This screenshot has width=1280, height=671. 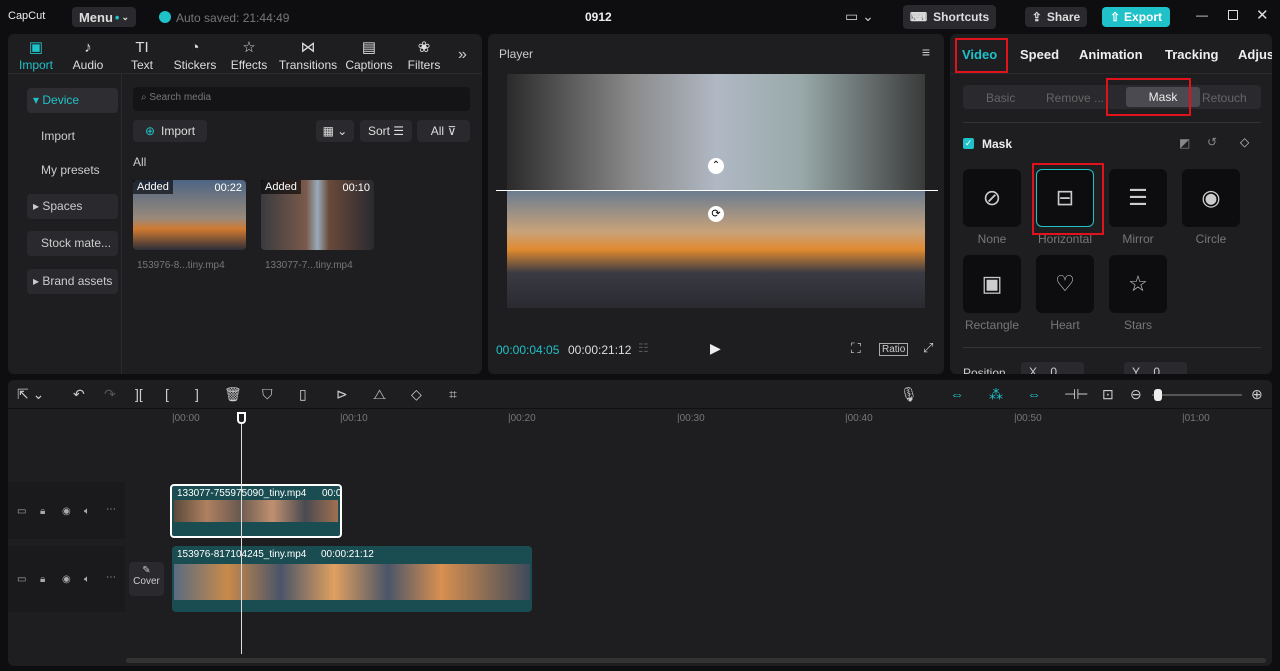 I want to click on mask-rectangle: ▣, so click(x=992, y=284).